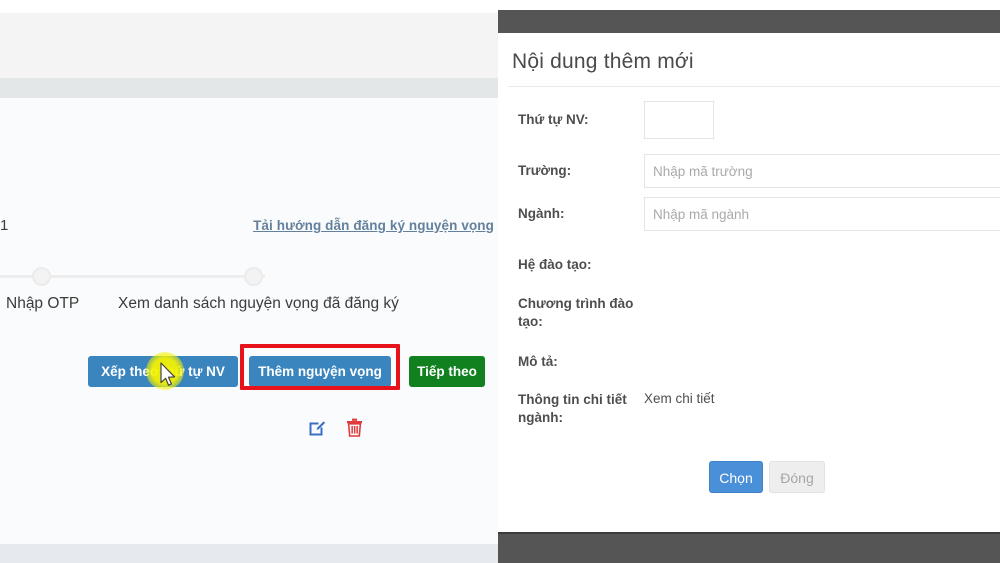  What do you see at coordinates (749, 21) in the screenshot?
I see `modal-top-bar` at bounding box center [749, 21].